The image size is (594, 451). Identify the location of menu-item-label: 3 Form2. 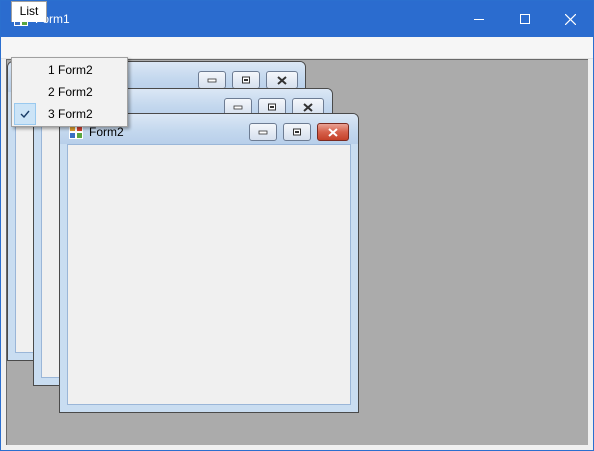
(70, 114).